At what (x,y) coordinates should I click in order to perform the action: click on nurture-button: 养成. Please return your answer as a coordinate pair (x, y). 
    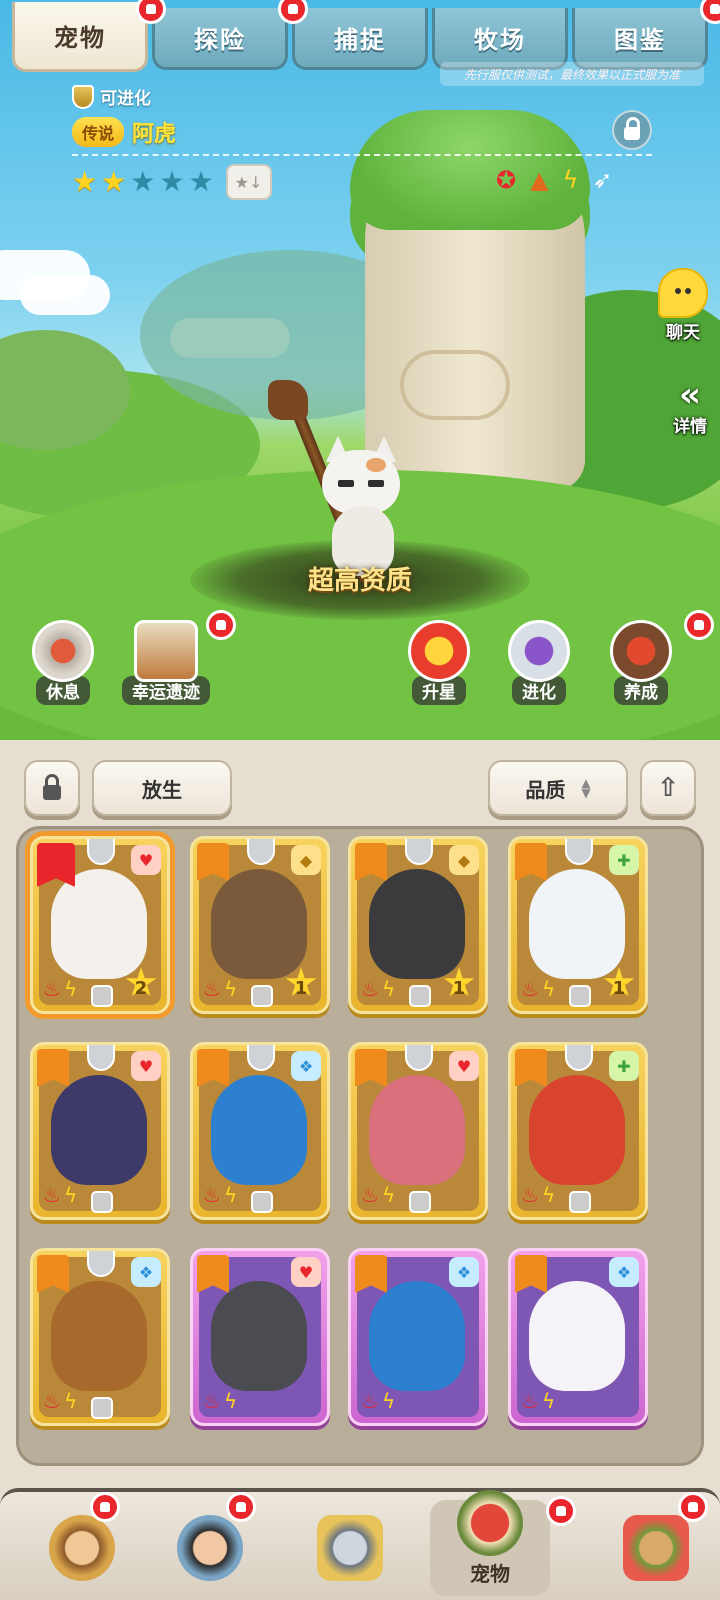
    Looking at the image, I should click on (641, 662).